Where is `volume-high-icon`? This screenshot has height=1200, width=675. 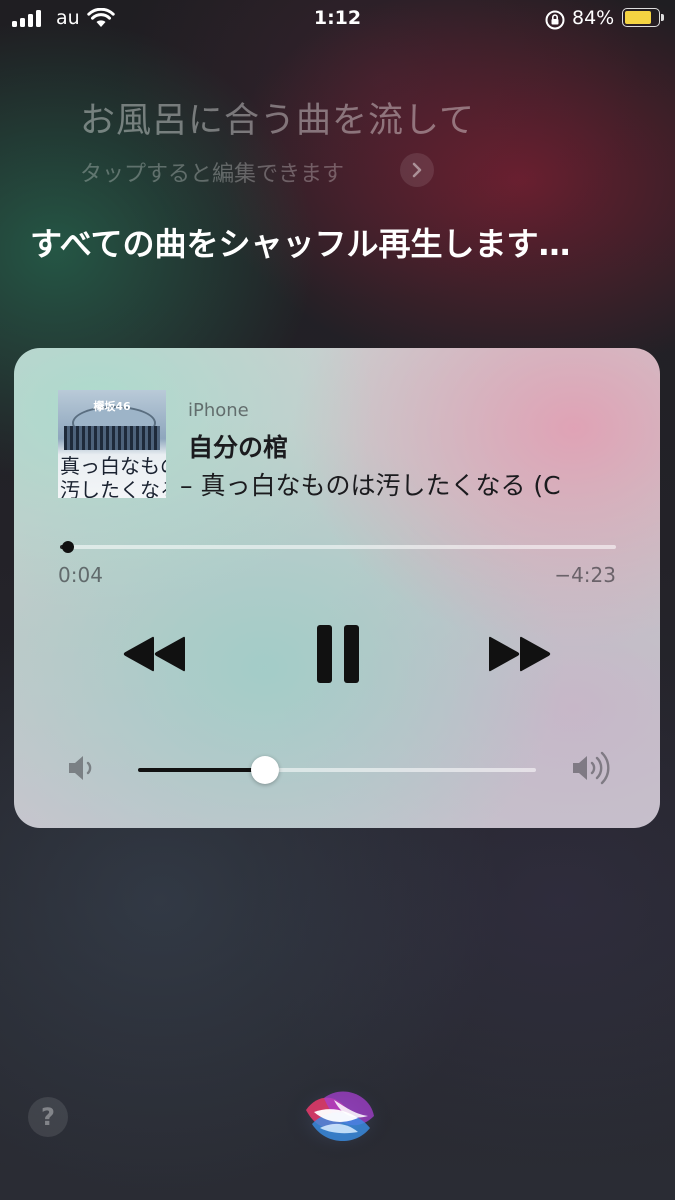 volume-high-icon is located at coordinates (594, 770).